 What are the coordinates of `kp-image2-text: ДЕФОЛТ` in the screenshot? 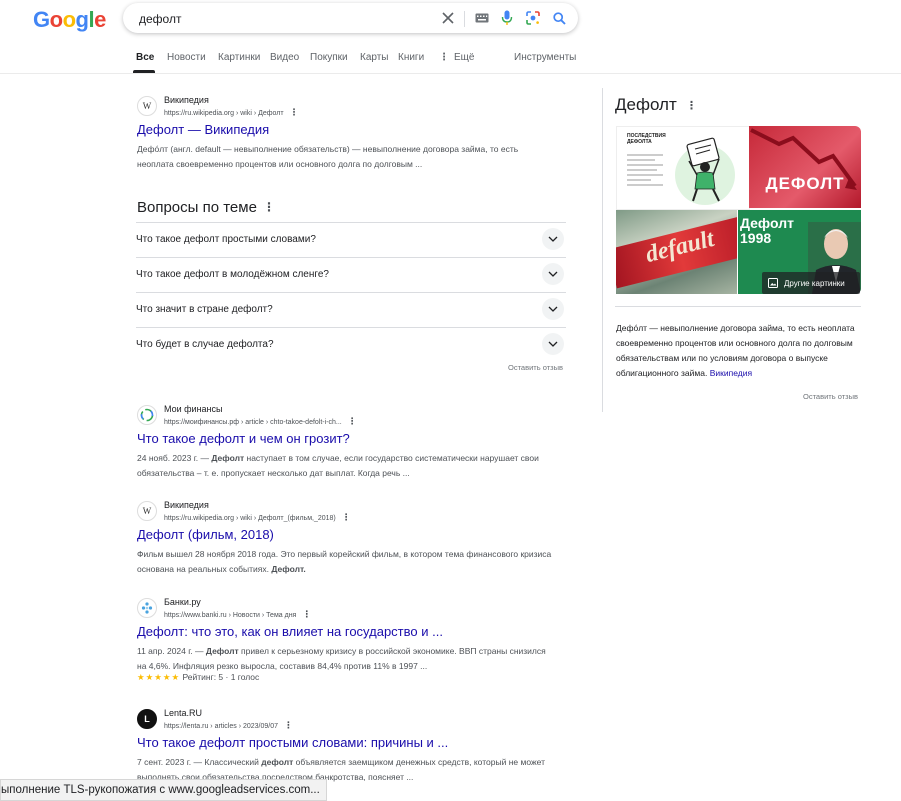 It's located at (805, 183).